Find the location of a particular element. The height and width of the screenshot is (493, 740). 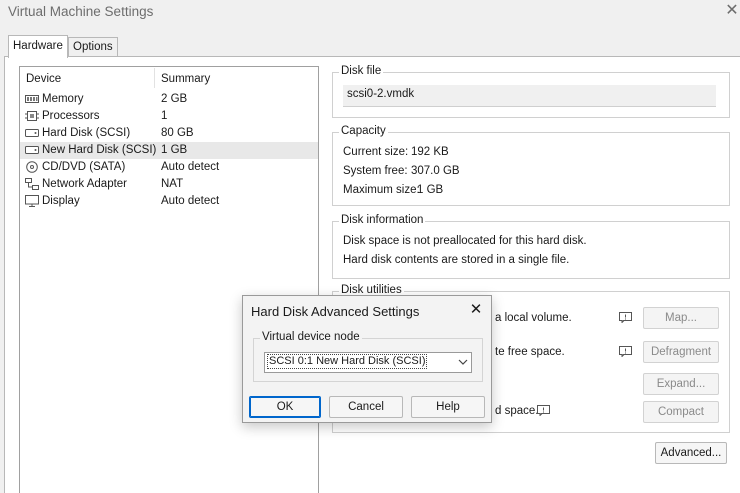

group-label: Virtual device node is located at coordinates (311, 337).